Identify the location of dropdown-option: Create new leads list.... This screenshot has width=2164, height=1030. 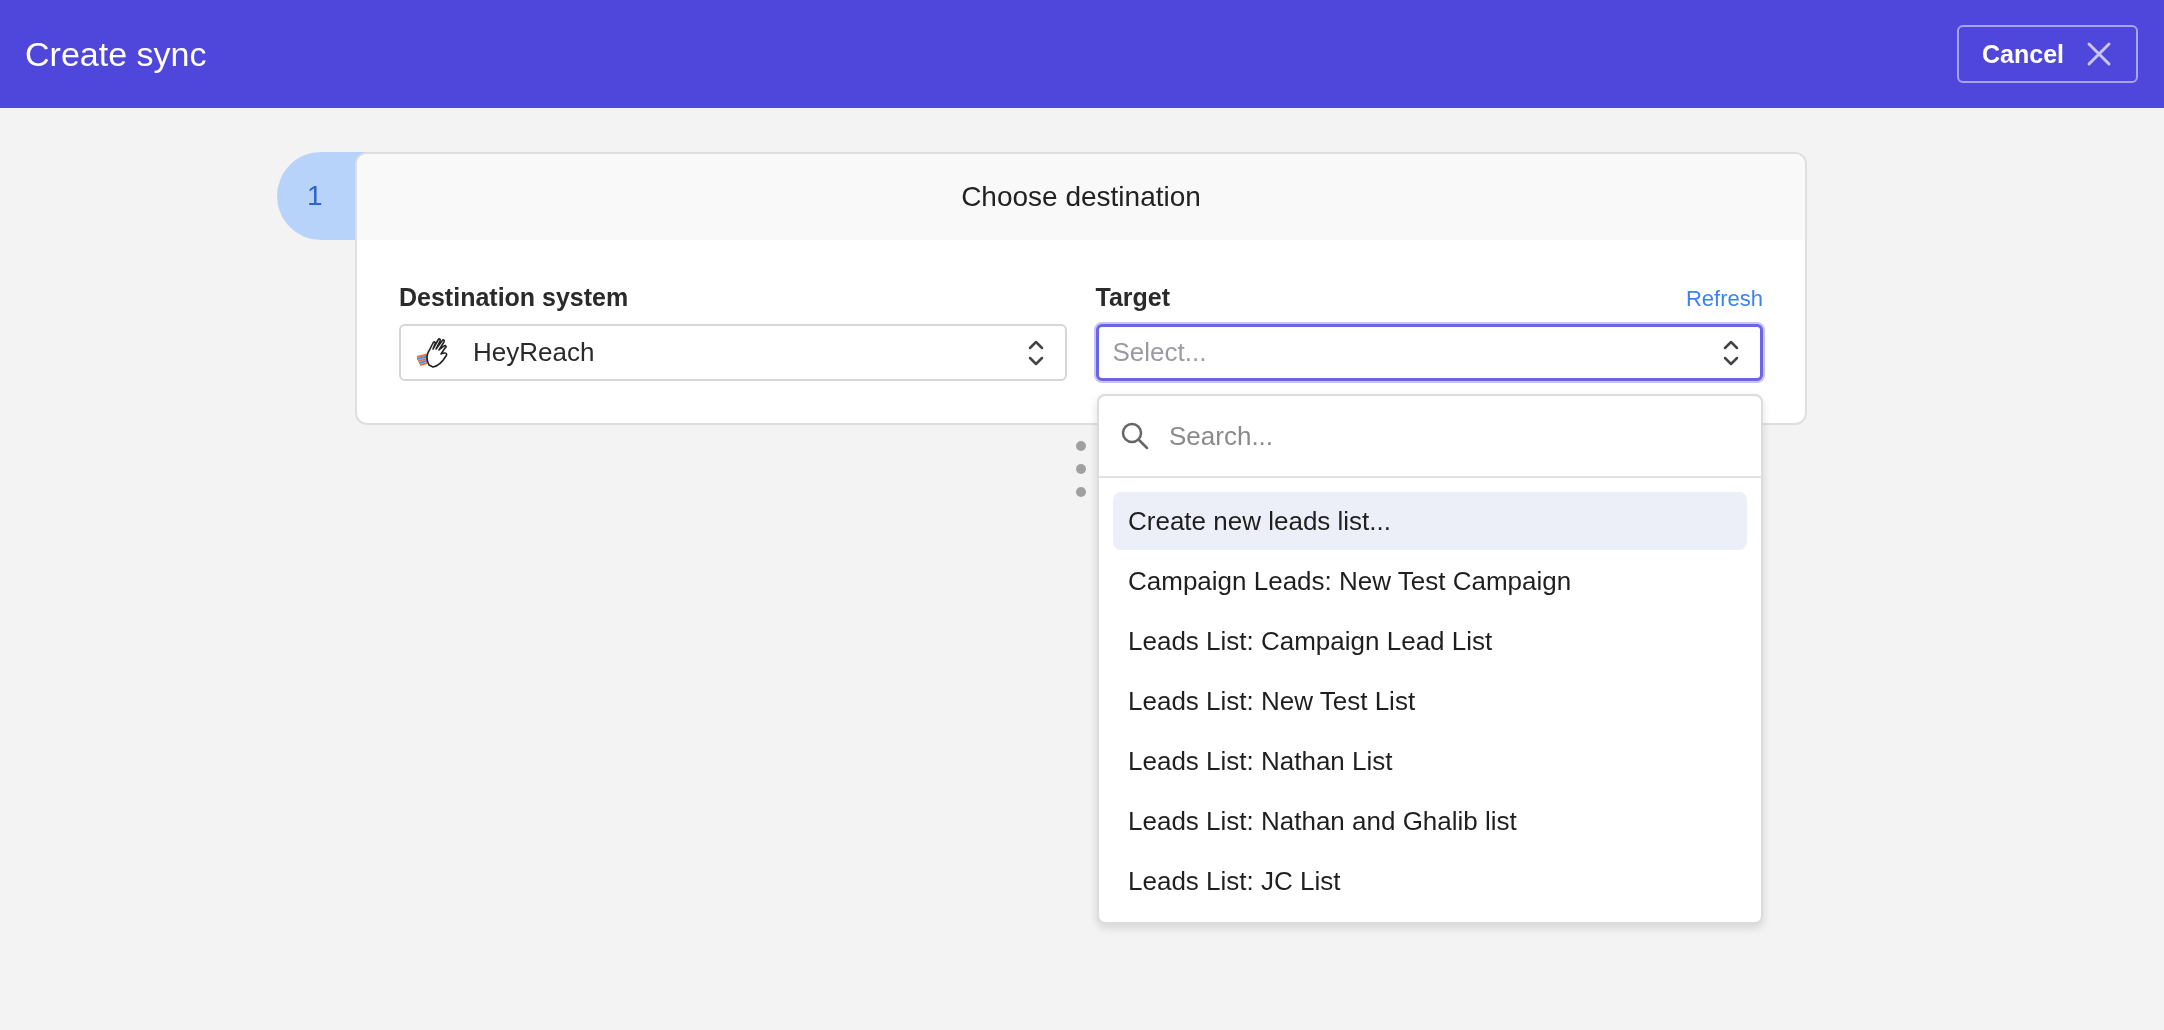
(1430, 521).